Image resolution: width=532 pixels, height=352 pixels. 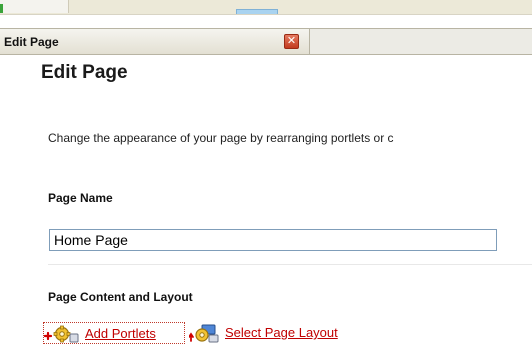 I want to click on close-button: ✕, so click(x=291, y=41).